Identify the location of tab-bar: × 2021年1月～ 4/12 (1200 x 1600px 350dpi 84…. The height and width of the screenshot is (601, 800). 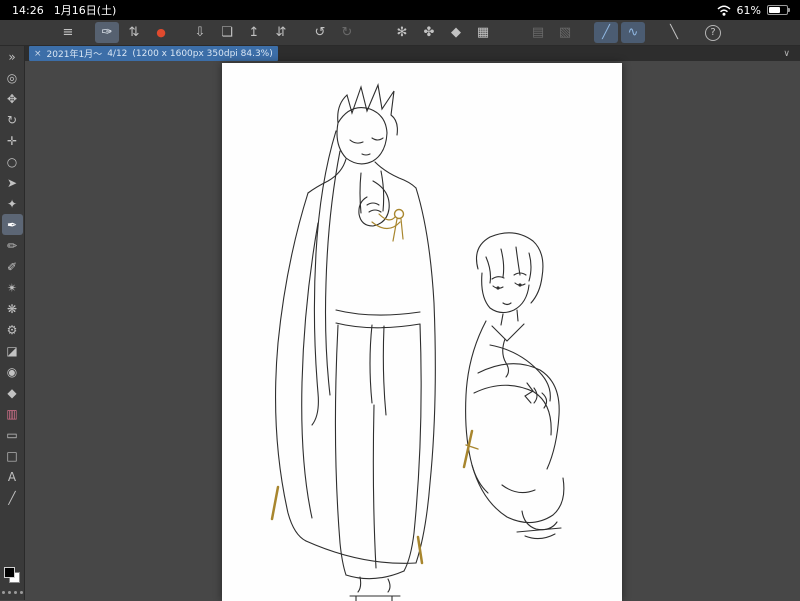
(412, 53).